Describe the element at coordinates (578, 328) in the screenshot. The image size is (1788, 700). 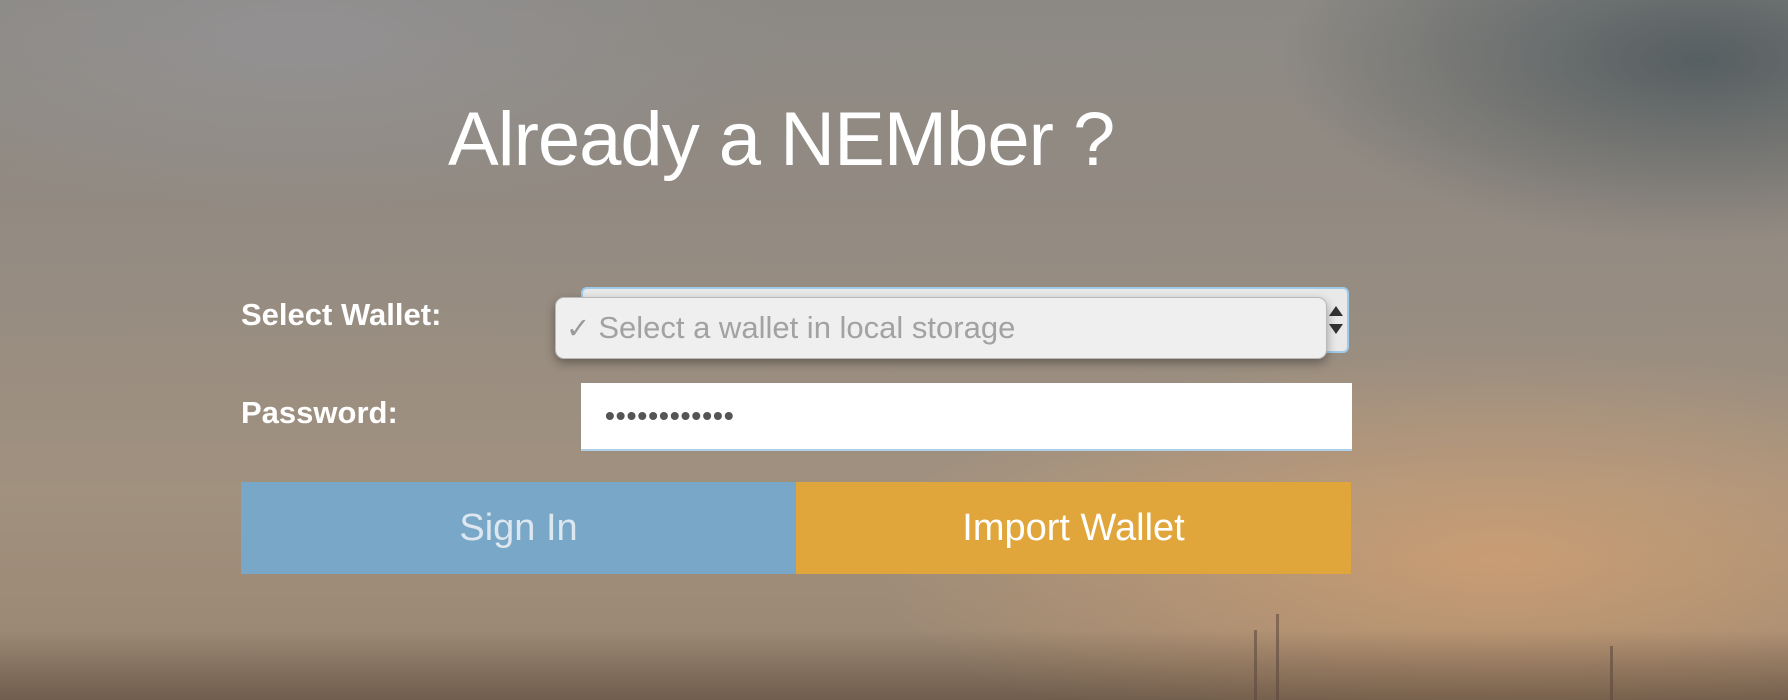
I see `checkmark-icon: ✓` at that location.